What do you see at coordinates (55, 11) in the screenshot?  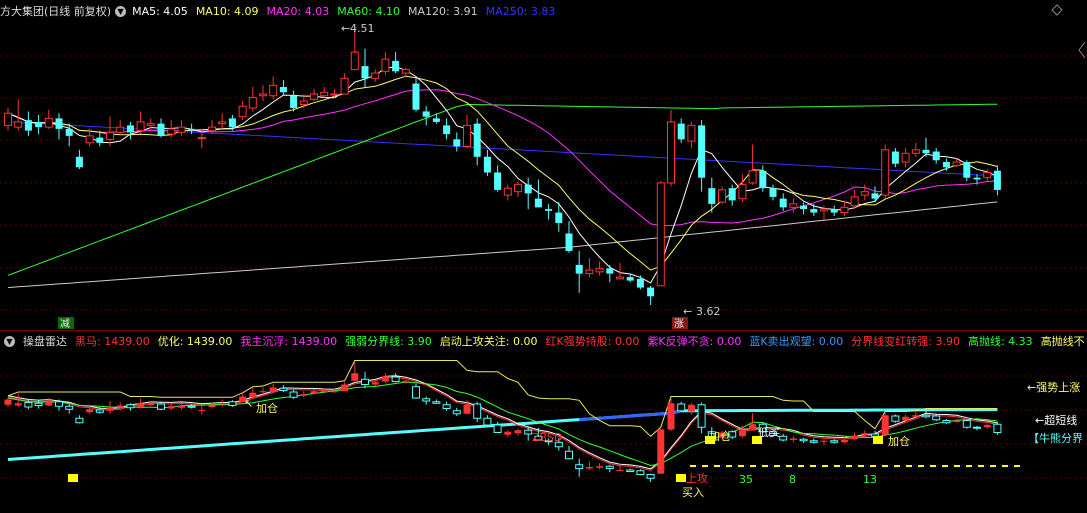 I see `stock-title: 方大集团(日线 前复权)` at bounding box center [55, 11].